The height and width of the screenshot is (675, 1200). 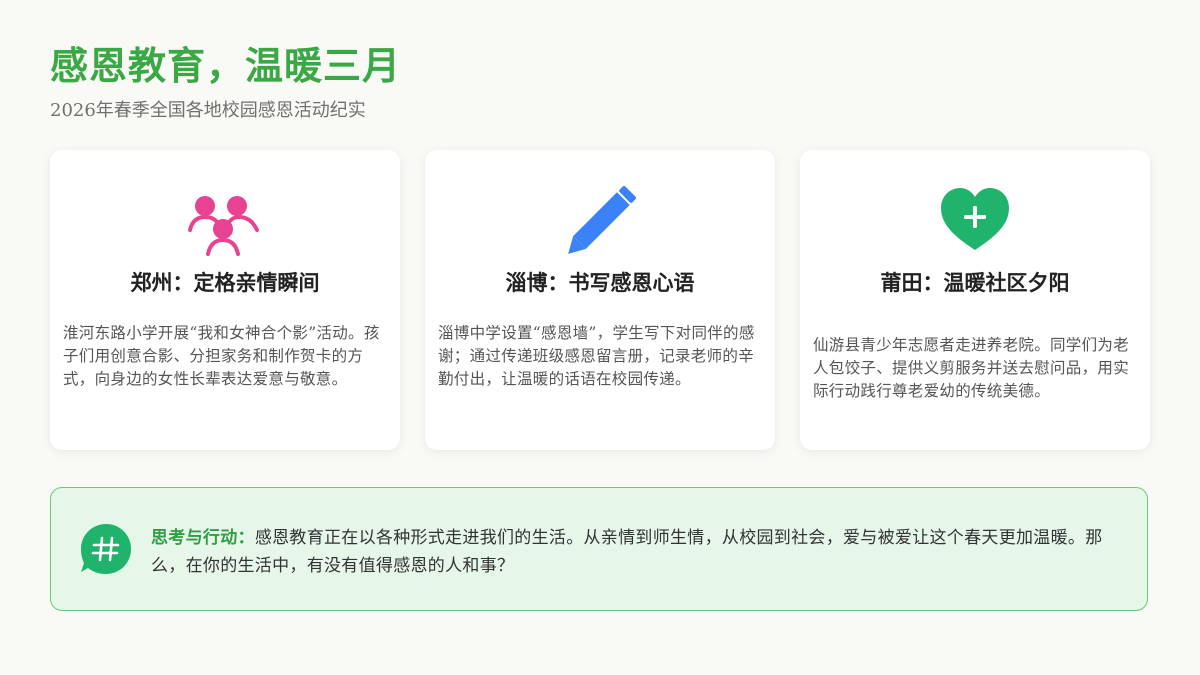 I want to click on hashtag-chat-icon, so click(x=106, y=549).